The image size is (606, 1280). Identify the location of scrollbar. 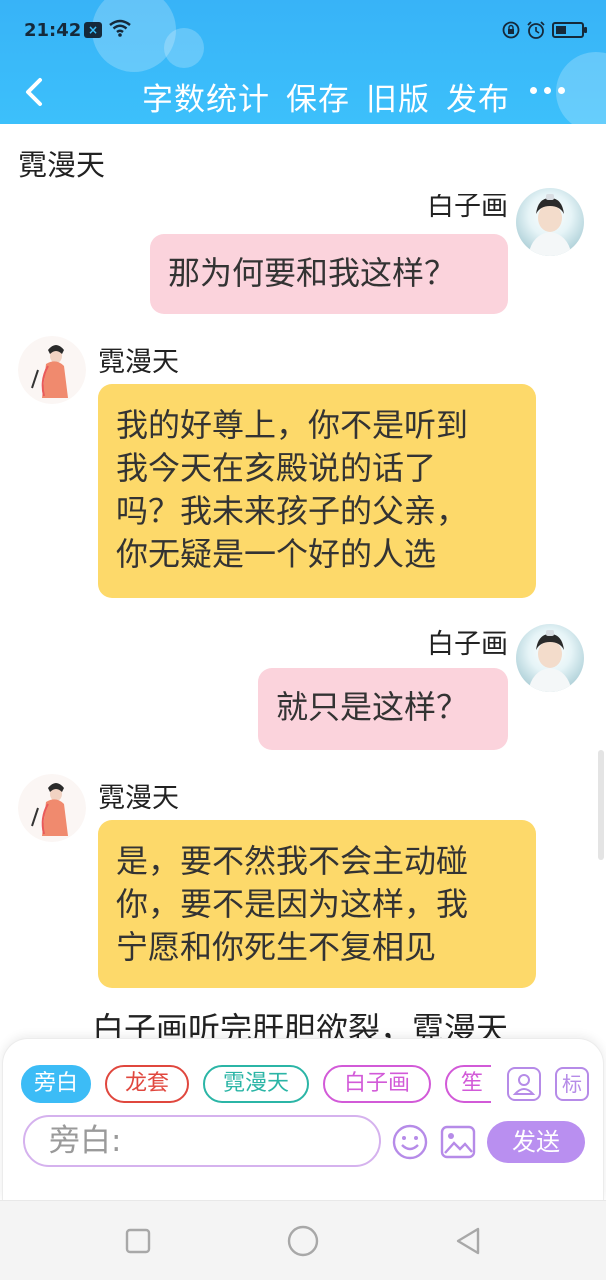
(601, 805).